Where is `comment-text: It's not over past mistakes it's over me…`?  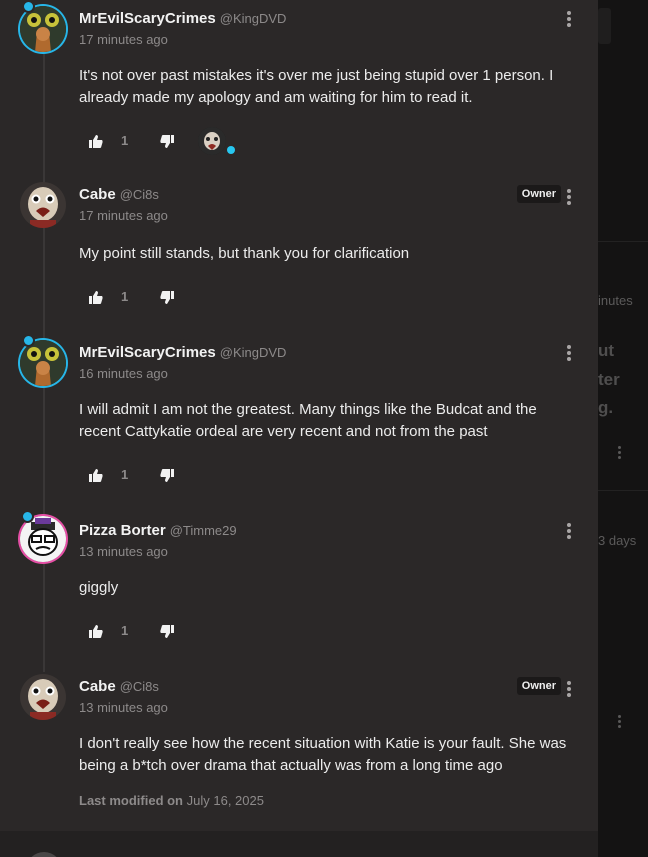 comment-text: It's not over past mistakes it's over me… is located at coordinates (316, 86).